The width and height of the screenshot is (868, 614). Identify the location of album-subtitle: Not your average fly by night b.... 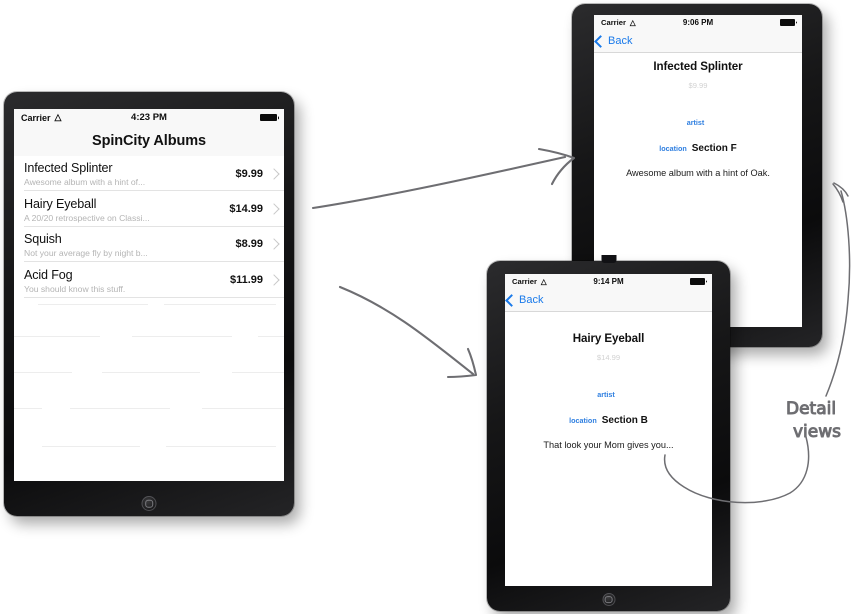
(86, 253).